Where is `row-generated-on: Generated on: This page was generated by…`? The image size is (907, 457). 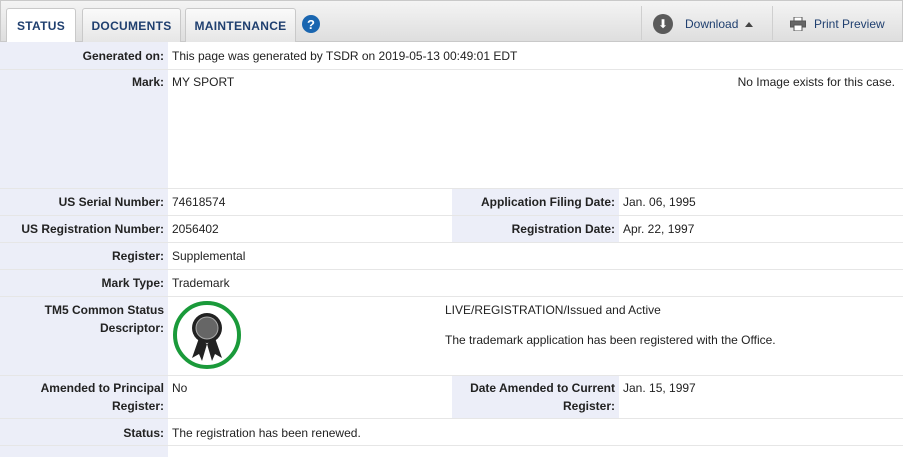 row-generated-on: Generated on: This page was generated by… is located at coordinates (451, 56).